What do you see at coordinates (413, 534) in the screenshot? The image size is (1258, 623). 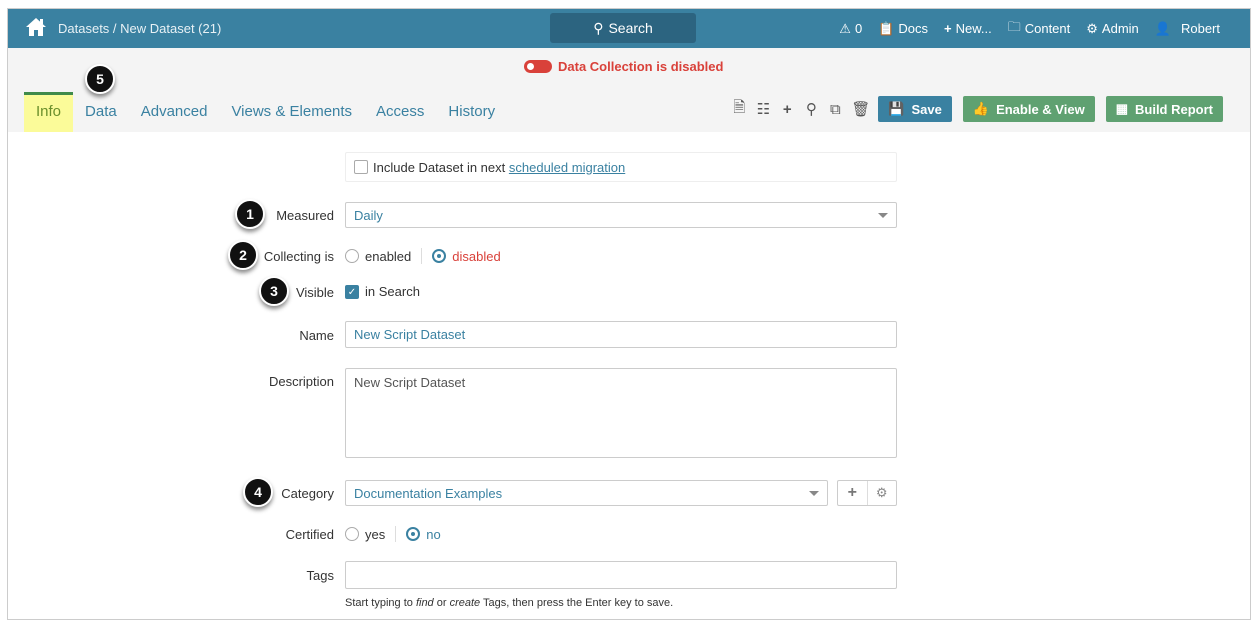 I see `certified-no-radio` at bounding box center [413, 534].